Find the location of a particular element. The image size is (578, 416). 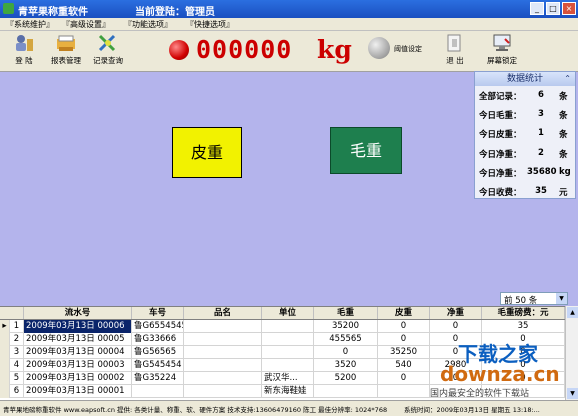

record-limit-value: 前 50 条 is located at coordinates (521, 301).